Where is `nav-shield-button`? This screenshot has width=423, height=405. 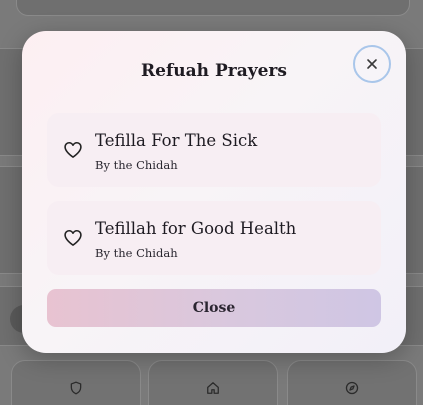
nav-shield-button is located at coordinates (76, 382).